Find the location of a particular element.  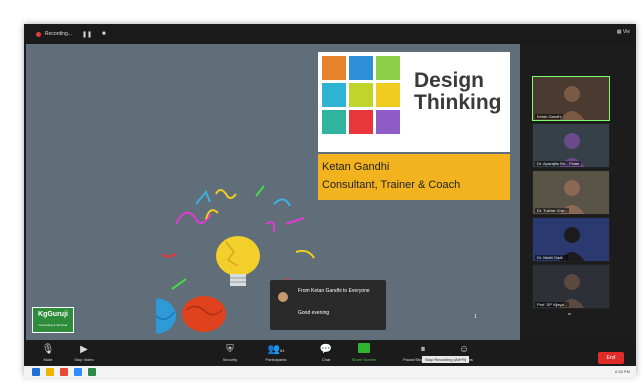

chat-button: 💬 Chat is located at coordinates (326, 353).